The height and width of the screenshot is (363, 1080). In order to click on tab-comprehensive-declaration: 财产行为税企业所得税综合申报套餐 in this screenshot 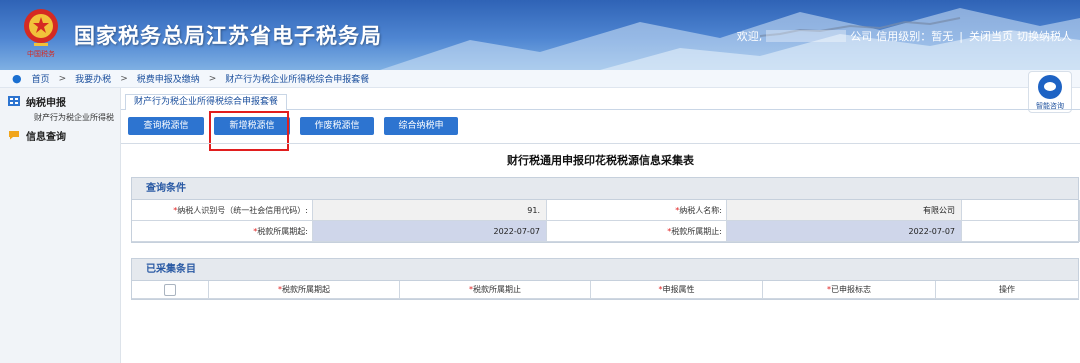, I will do `click(206, 102)`.